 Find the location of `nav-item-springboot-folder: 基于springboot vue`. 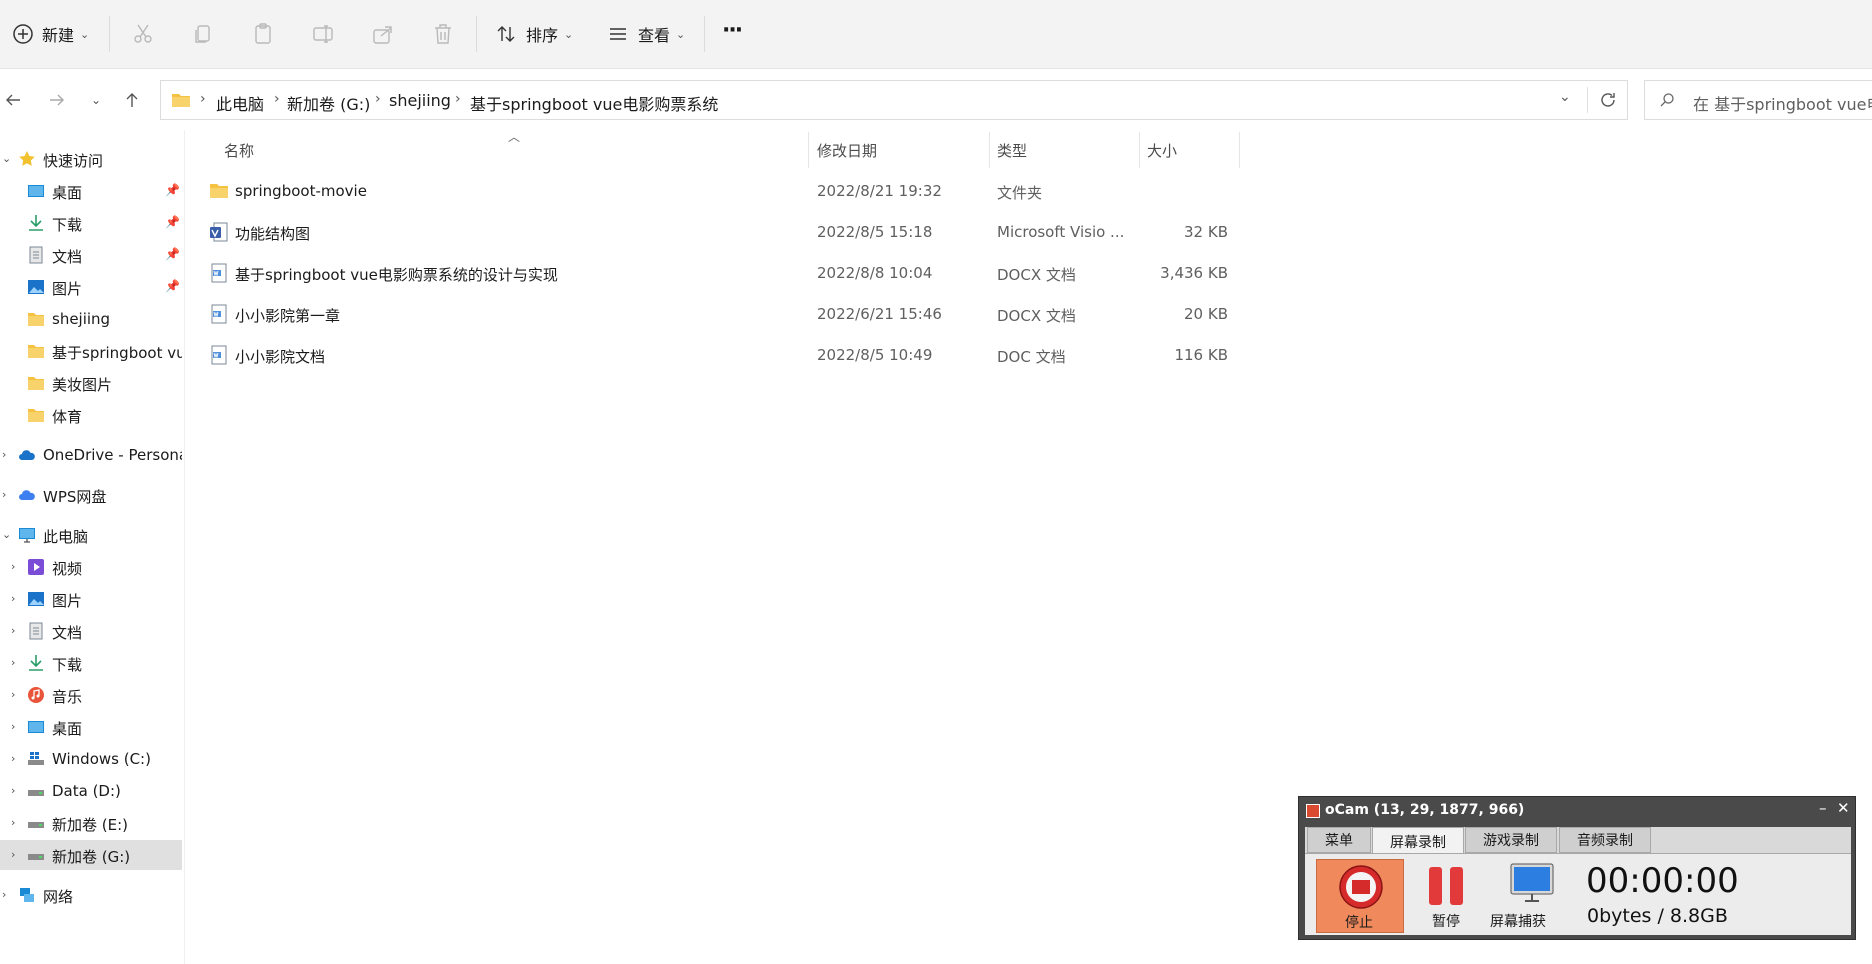

nav-item-springboot-folder: 基于springboot vue is located at coordinates (91, 351).